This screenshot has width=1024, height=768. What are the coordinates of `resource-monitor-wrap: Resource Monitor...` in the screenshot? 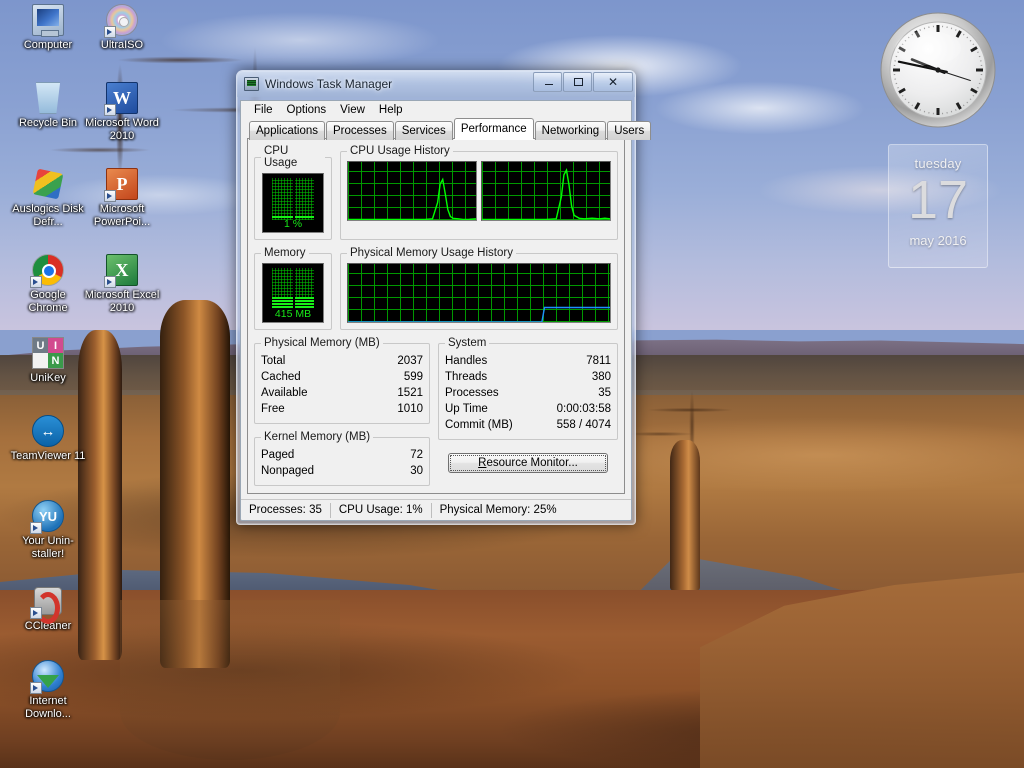 It's located at (528, 463).